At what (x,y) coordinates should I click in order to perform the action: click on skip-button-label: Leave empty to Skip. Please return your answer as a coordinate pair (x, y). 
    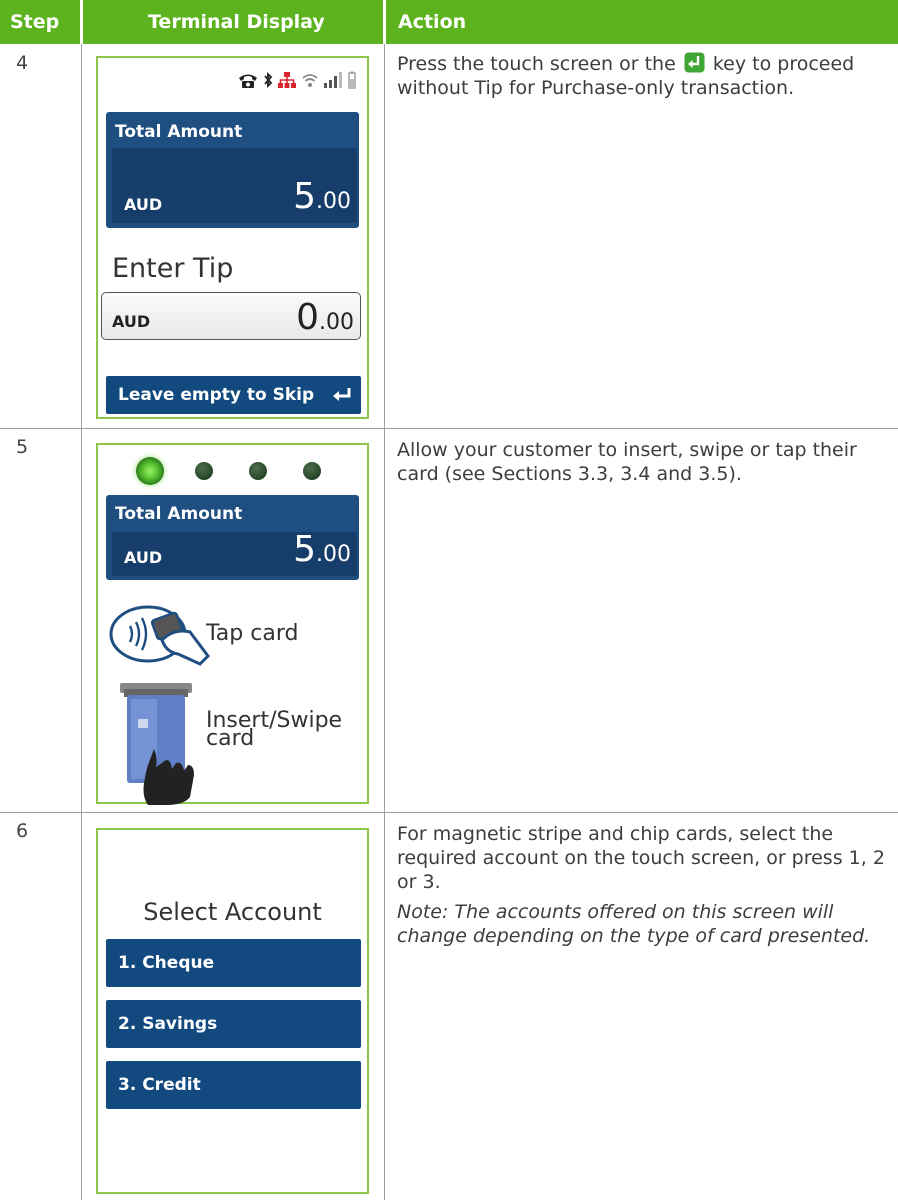
    Looking at the image, I should click on (216, 395).